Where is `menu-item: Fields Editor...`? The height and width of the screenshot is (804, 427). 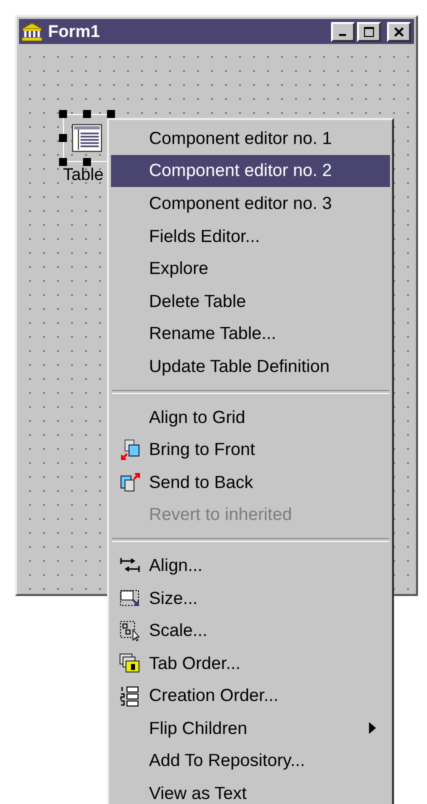
menu-item: Fields Editor... is located at coordinates (250, 236).